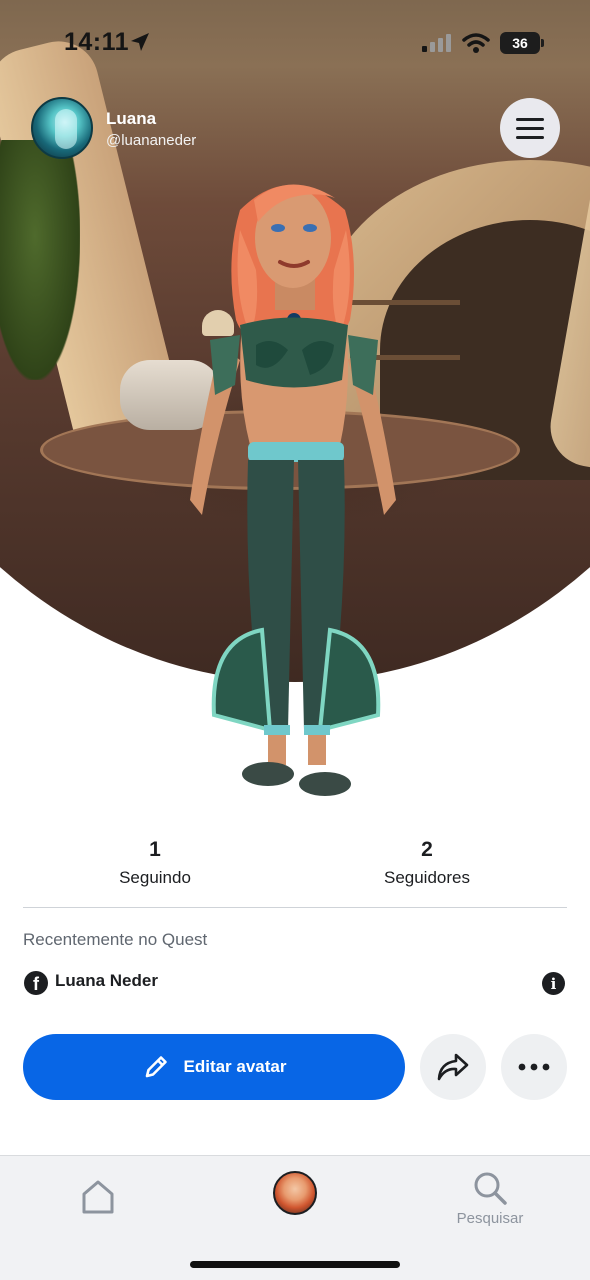 This screenshot has width=590, height=1280. I want to click on menu-button, so click(530, 128).